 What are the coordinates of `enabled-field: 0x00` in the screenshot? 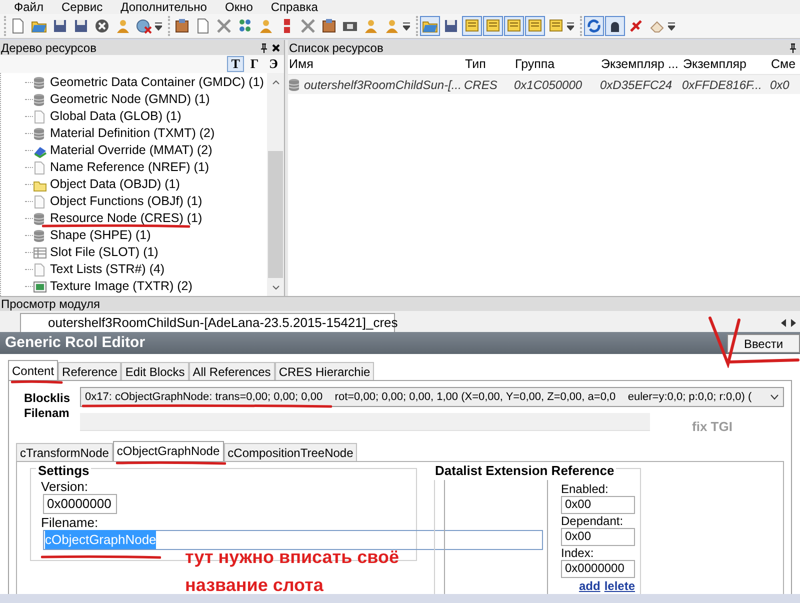 It's located at (598, 505).